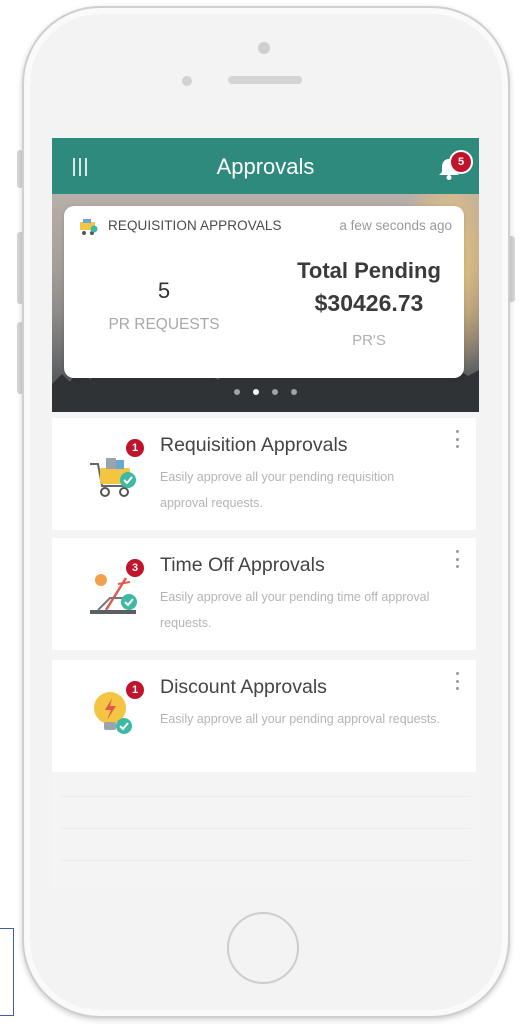 This screenshot has height=1024, width=526. I want to click on requisition-cart-icon, so click(89, 227).